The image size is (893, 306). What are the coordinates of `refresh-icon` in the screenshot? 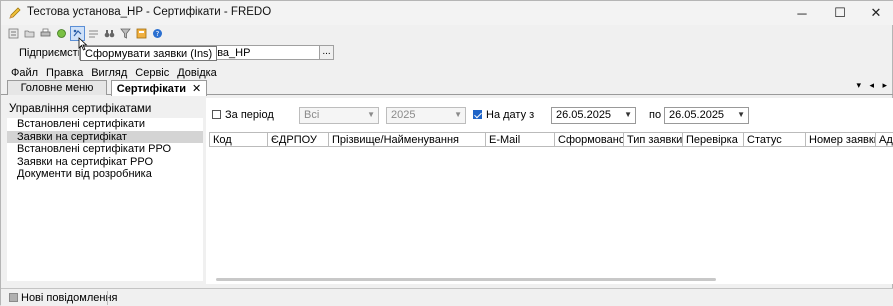 It's located at (61, 33).